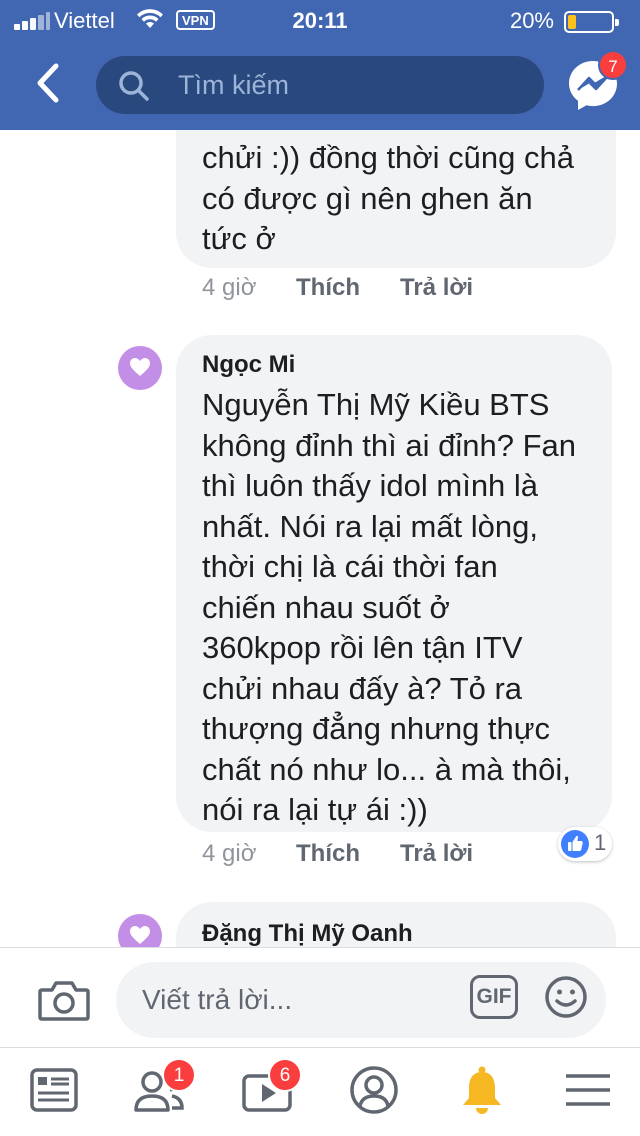  What do you see at coordinates (320, 20) in the screenshot?
I see `status-bar: Viettel VPN 20:11 20%` at bounding box center [320, 20].